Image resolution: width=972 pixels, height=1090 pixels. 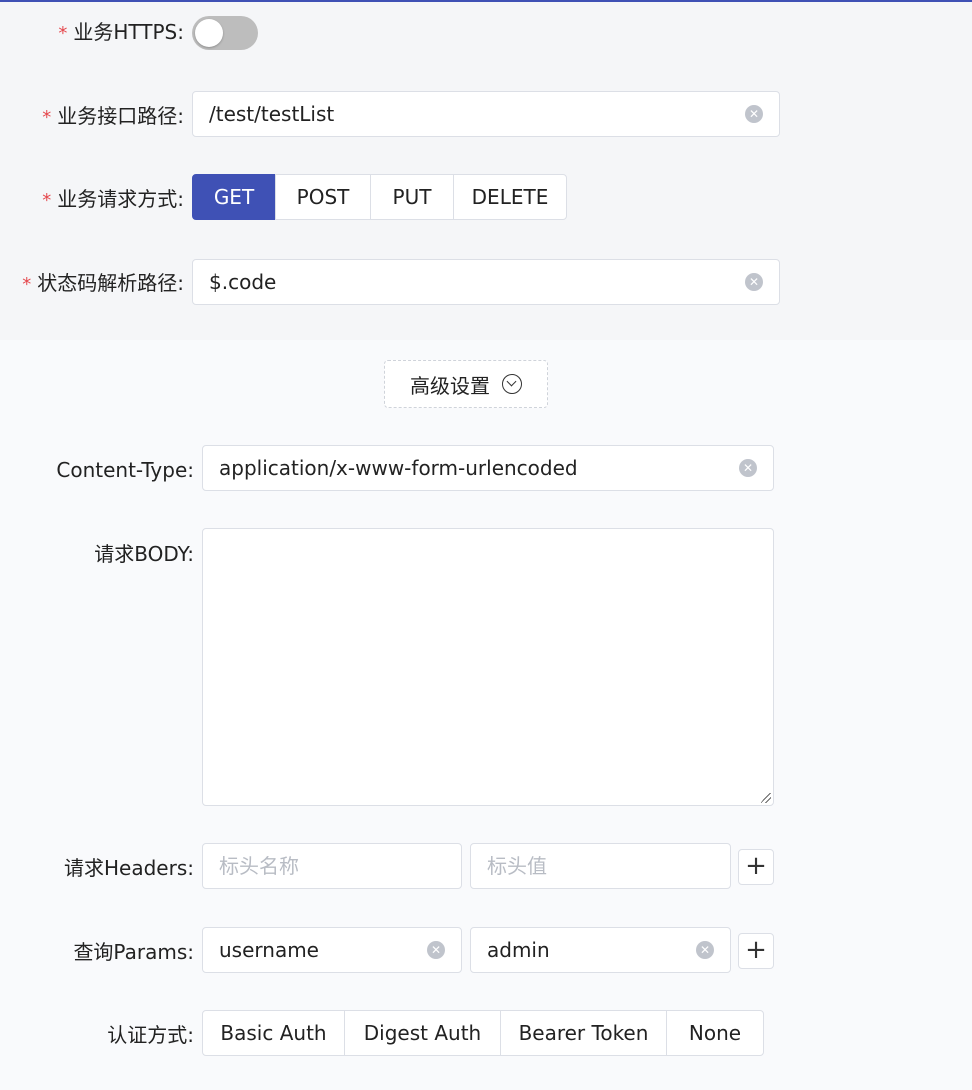 I want to click on params-label: 查询Params:, so click(x=133, y=952).